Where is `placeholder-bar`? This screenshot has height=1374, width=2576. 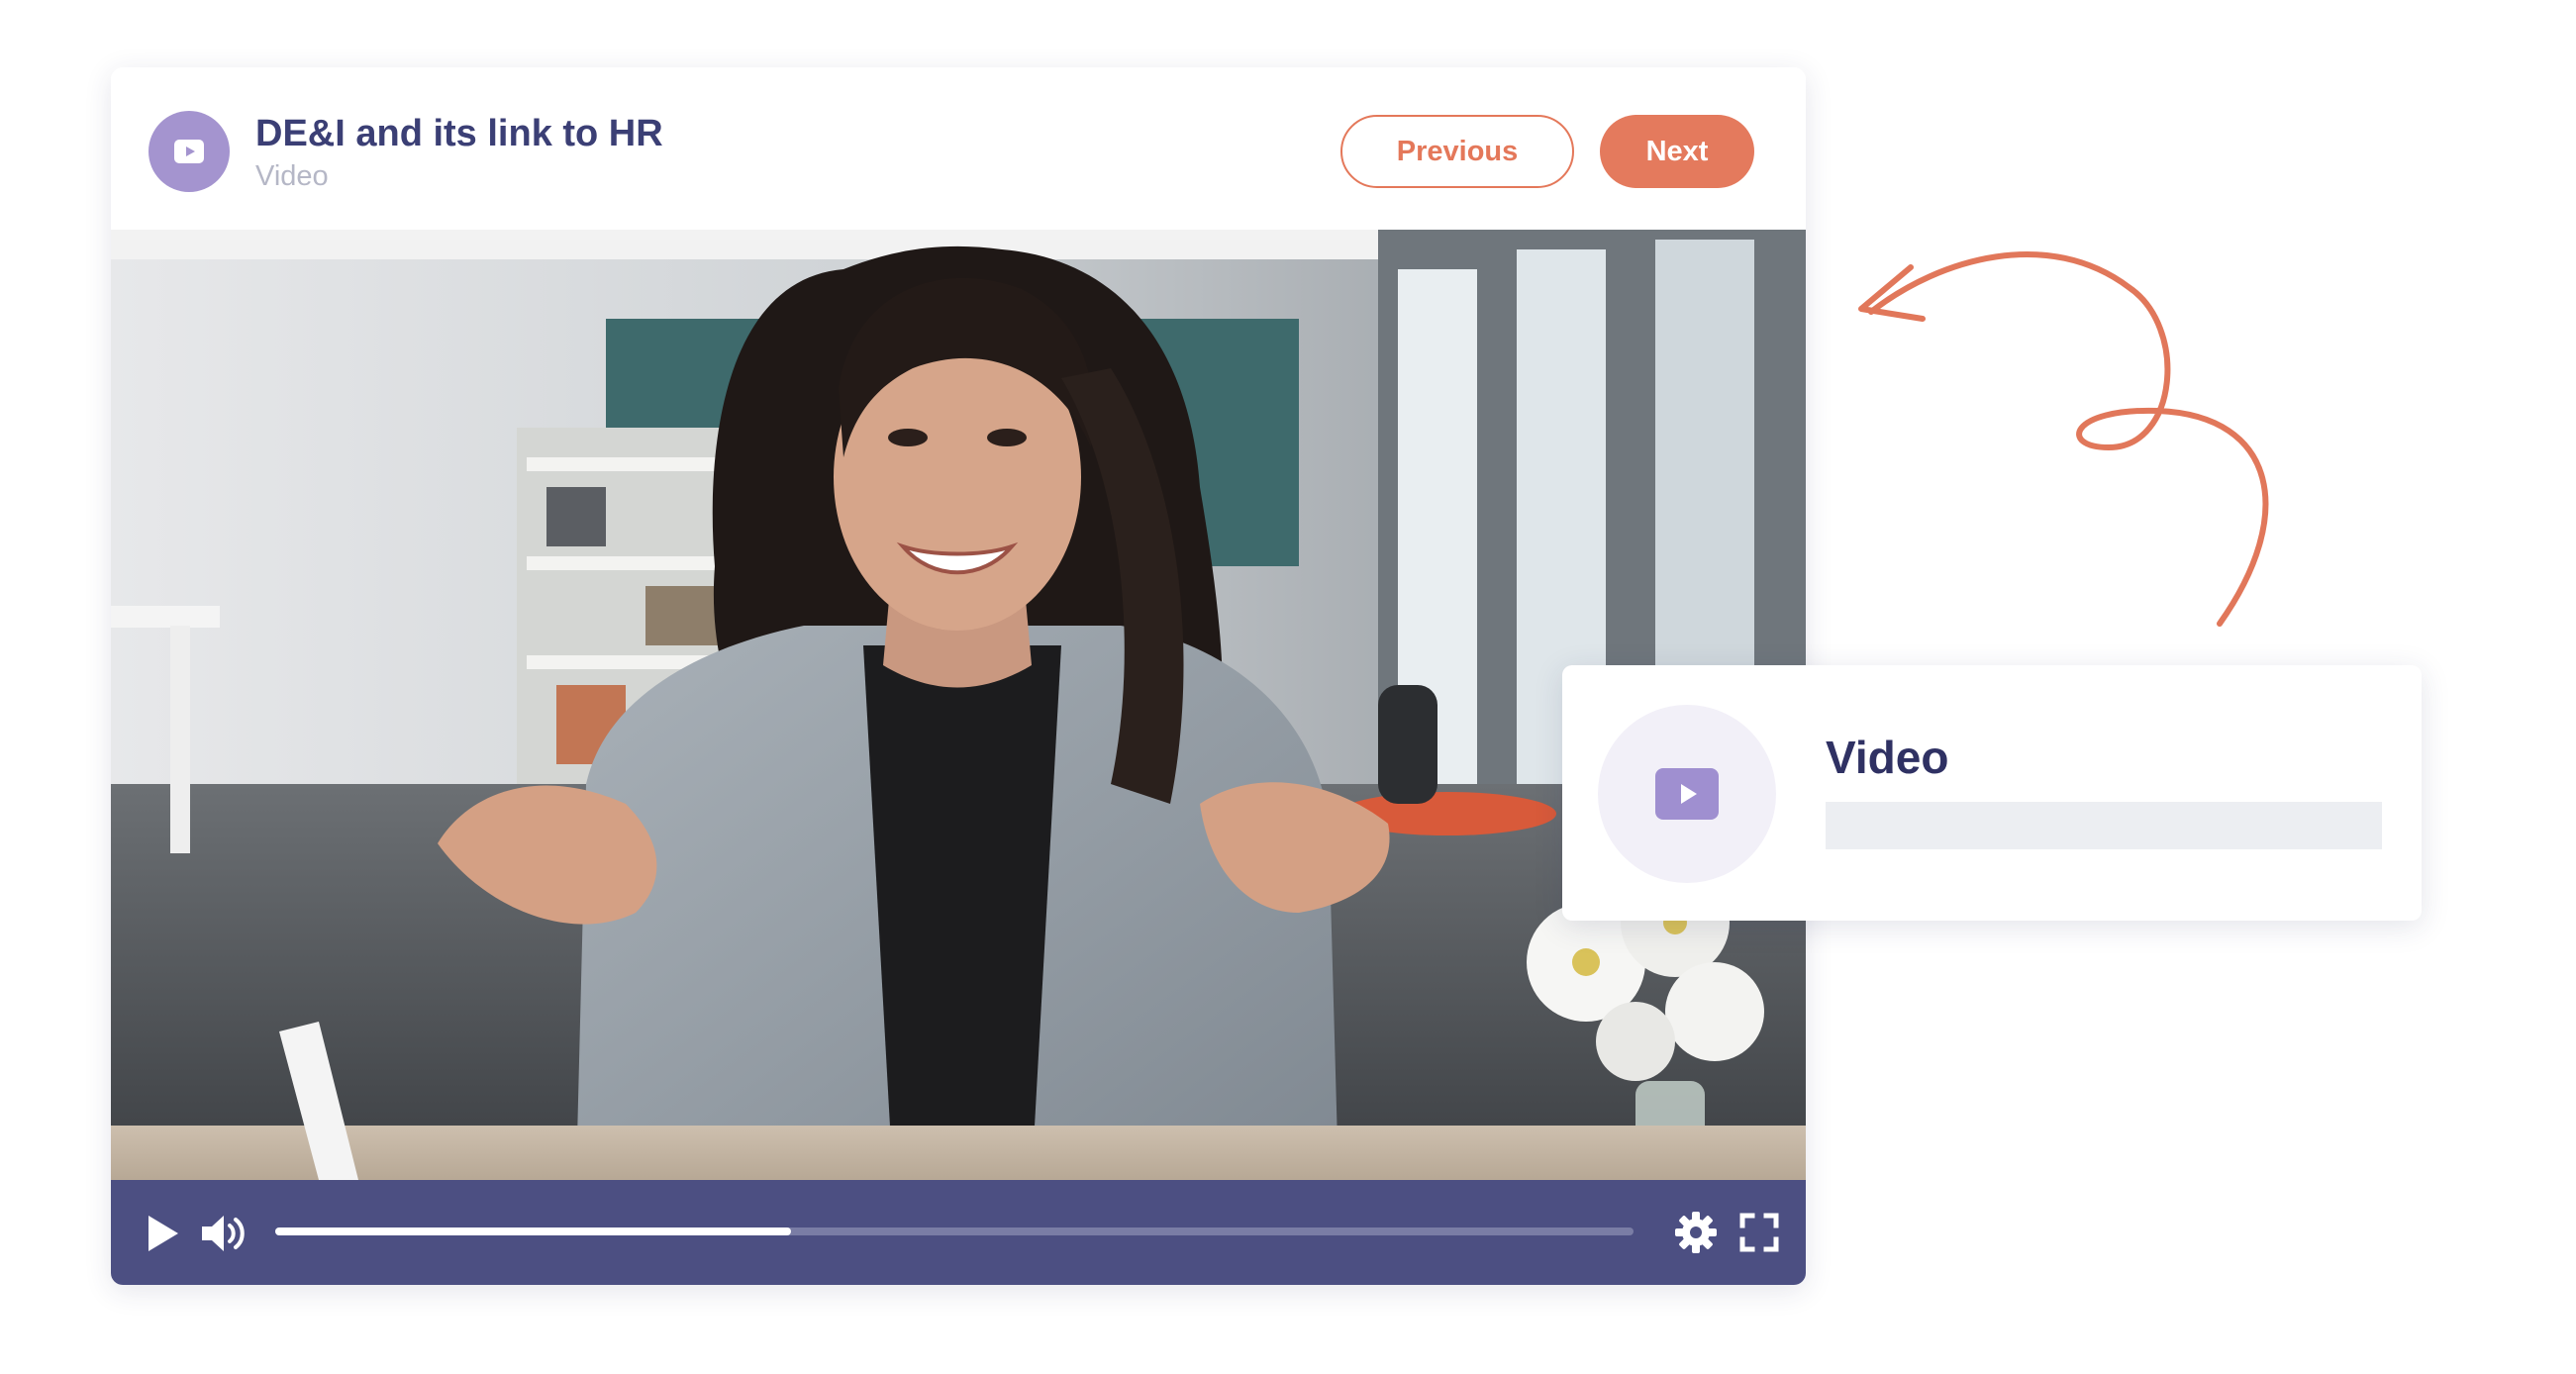
placeholder-bar is located at coordinates (2104, 826).